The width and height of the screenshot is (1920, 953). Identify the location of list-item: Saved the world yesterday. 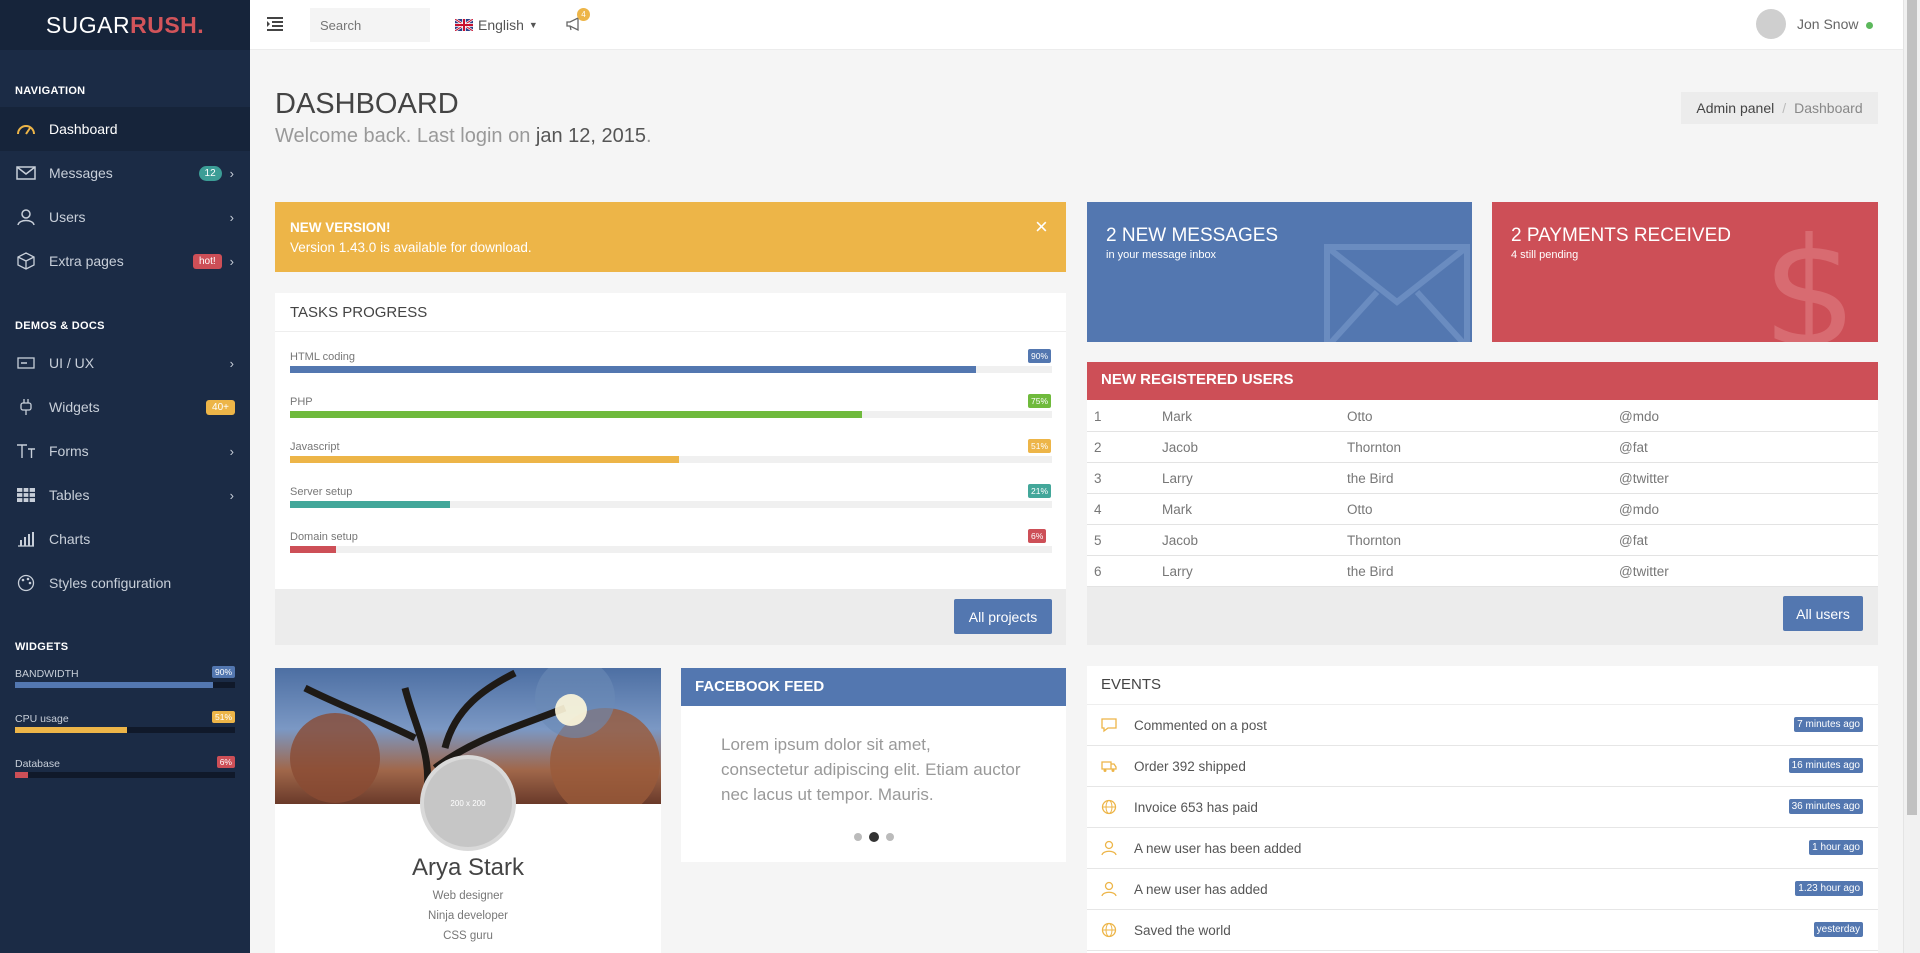
(1482, 930).